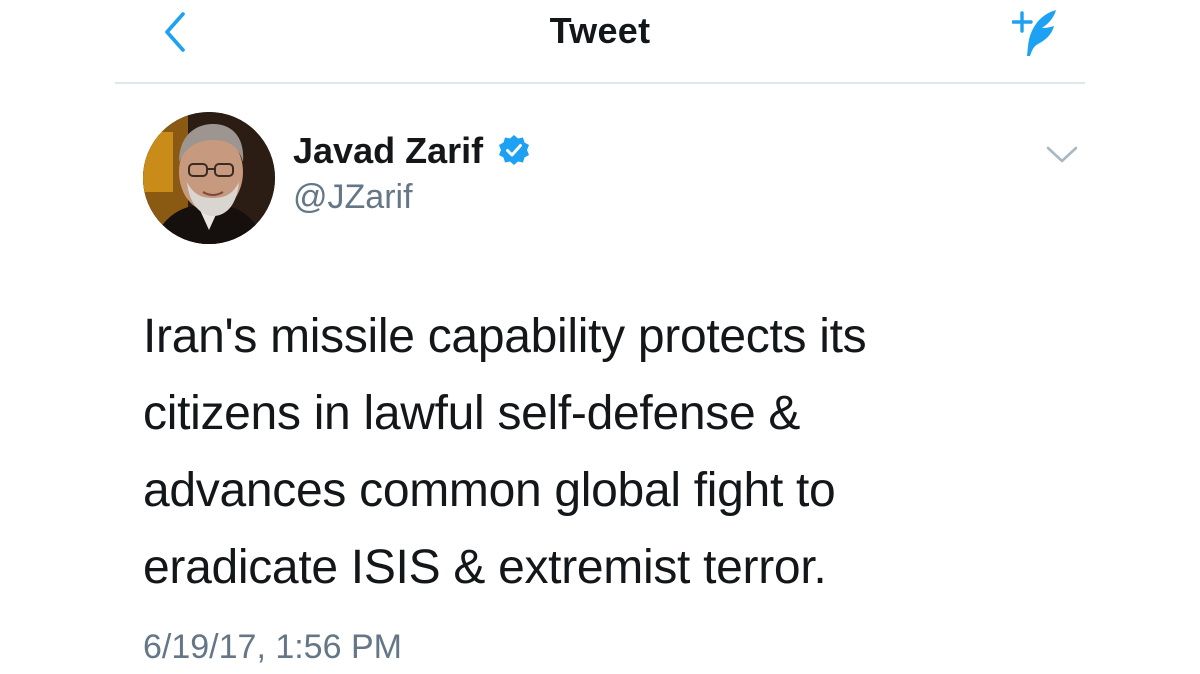 This screenshot has height=674, width=1200. I want to click on navigation-bar: Tweet, so click(600, 42).